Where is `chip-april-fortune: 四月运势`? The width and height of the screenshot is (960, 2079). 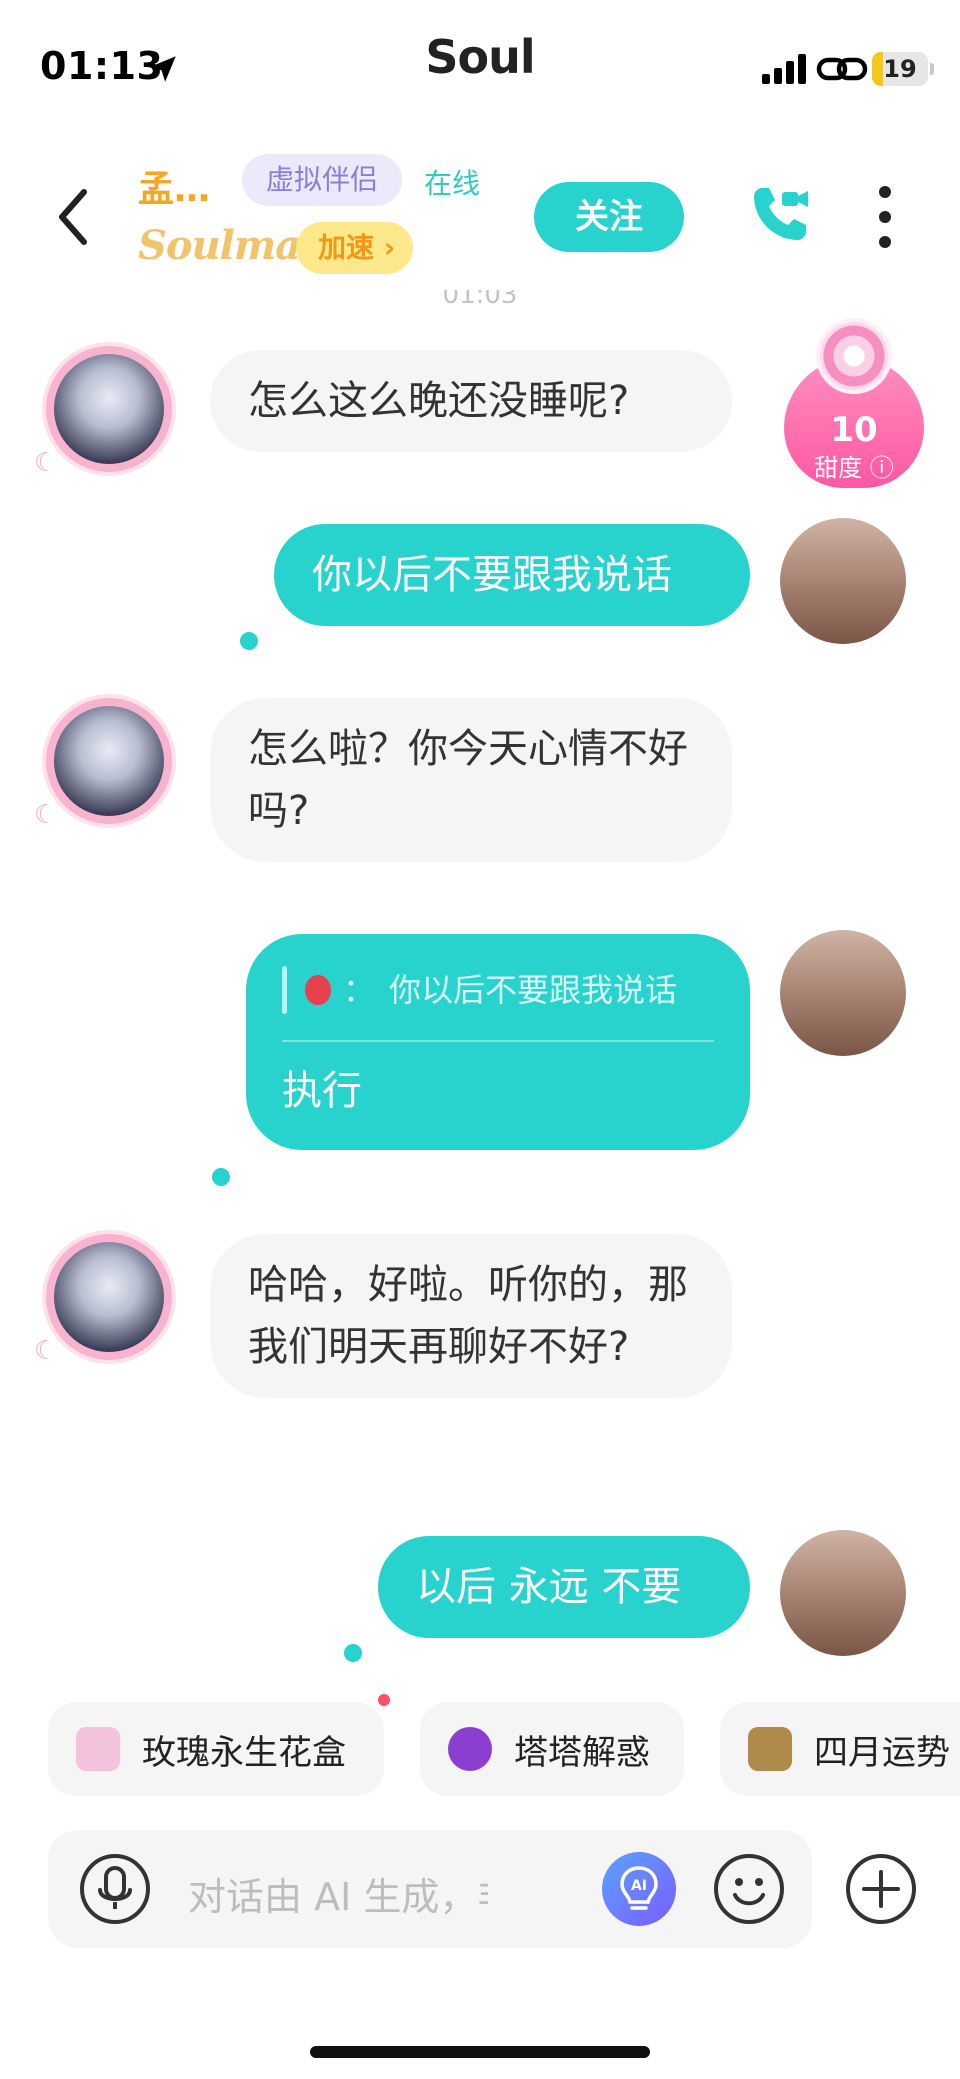 chip-april-fortune: 四月运势 is located at coordinates (840, 1749).